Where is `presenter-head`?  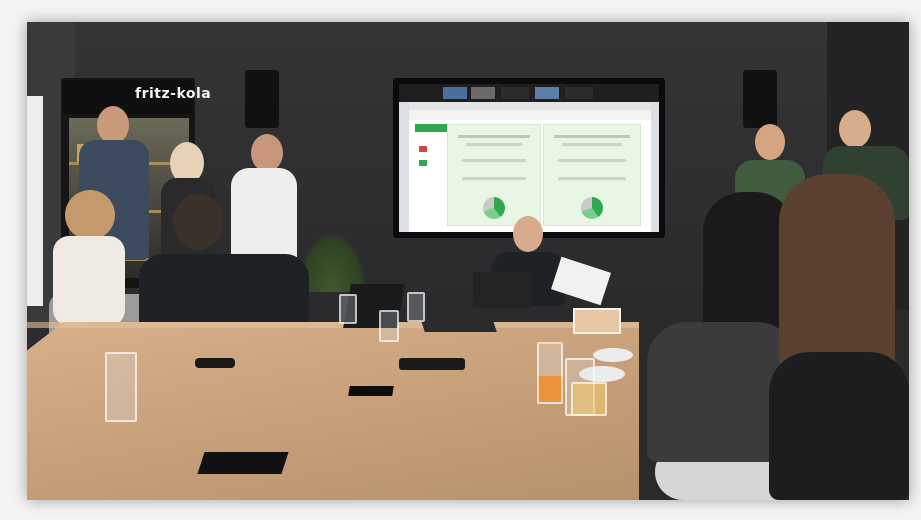 presenter-head is located at coordinates (528, 234).